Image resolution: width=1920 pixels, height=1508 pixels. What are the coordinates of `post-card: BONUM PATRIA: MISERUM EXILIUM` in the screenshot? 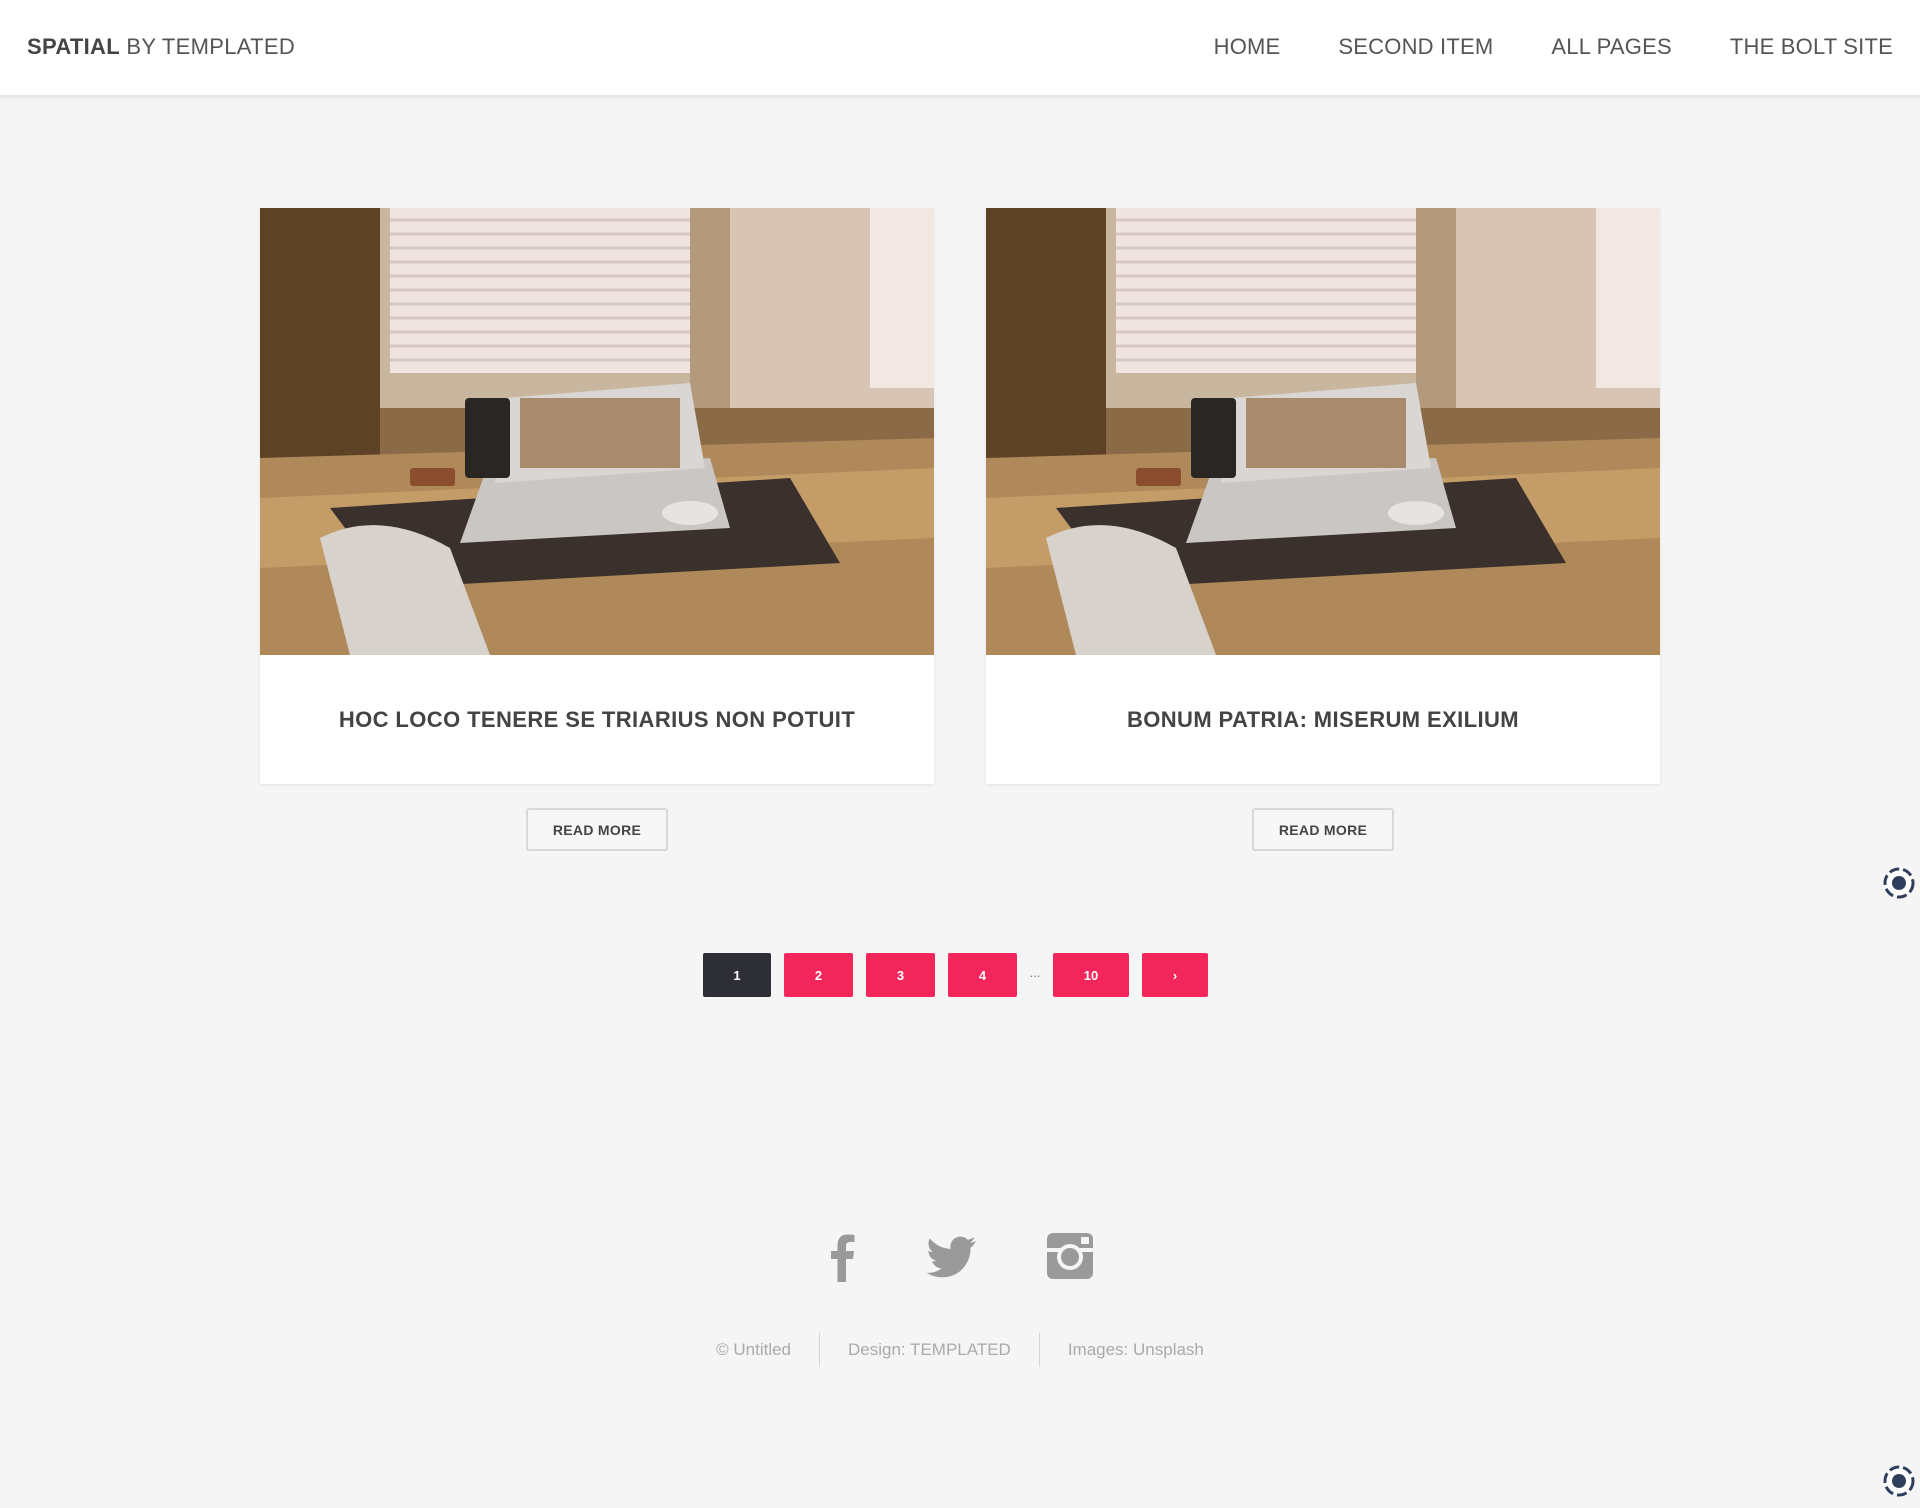 It's located at (1323, 496).